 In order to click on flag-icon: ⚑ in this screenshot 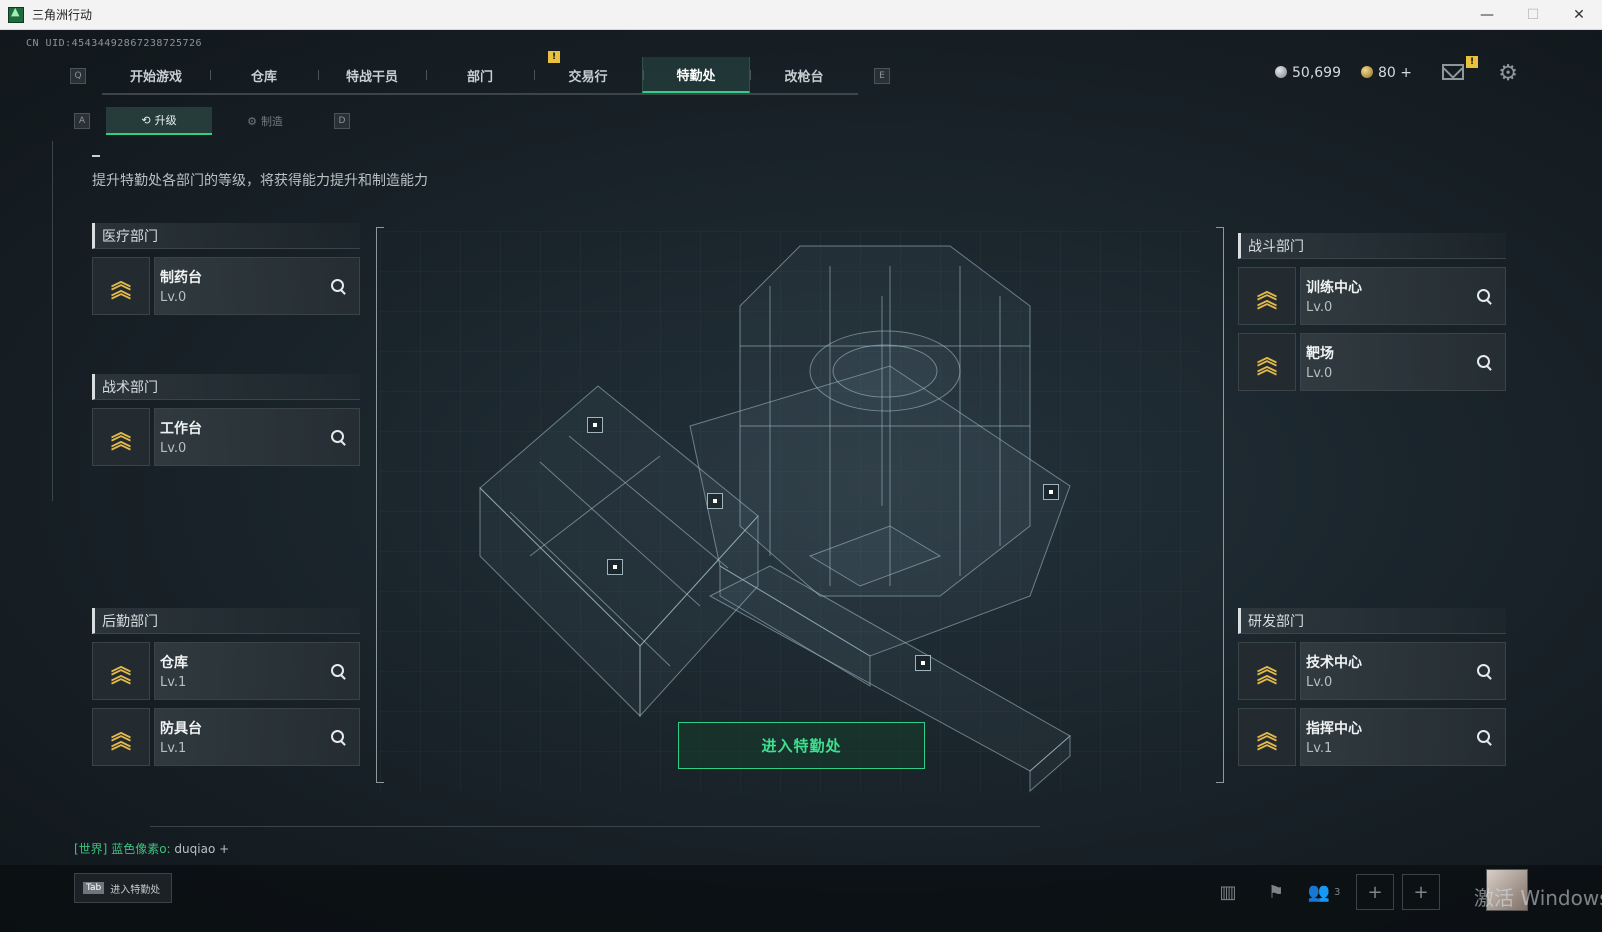, I will do `click(1276, 892)`.